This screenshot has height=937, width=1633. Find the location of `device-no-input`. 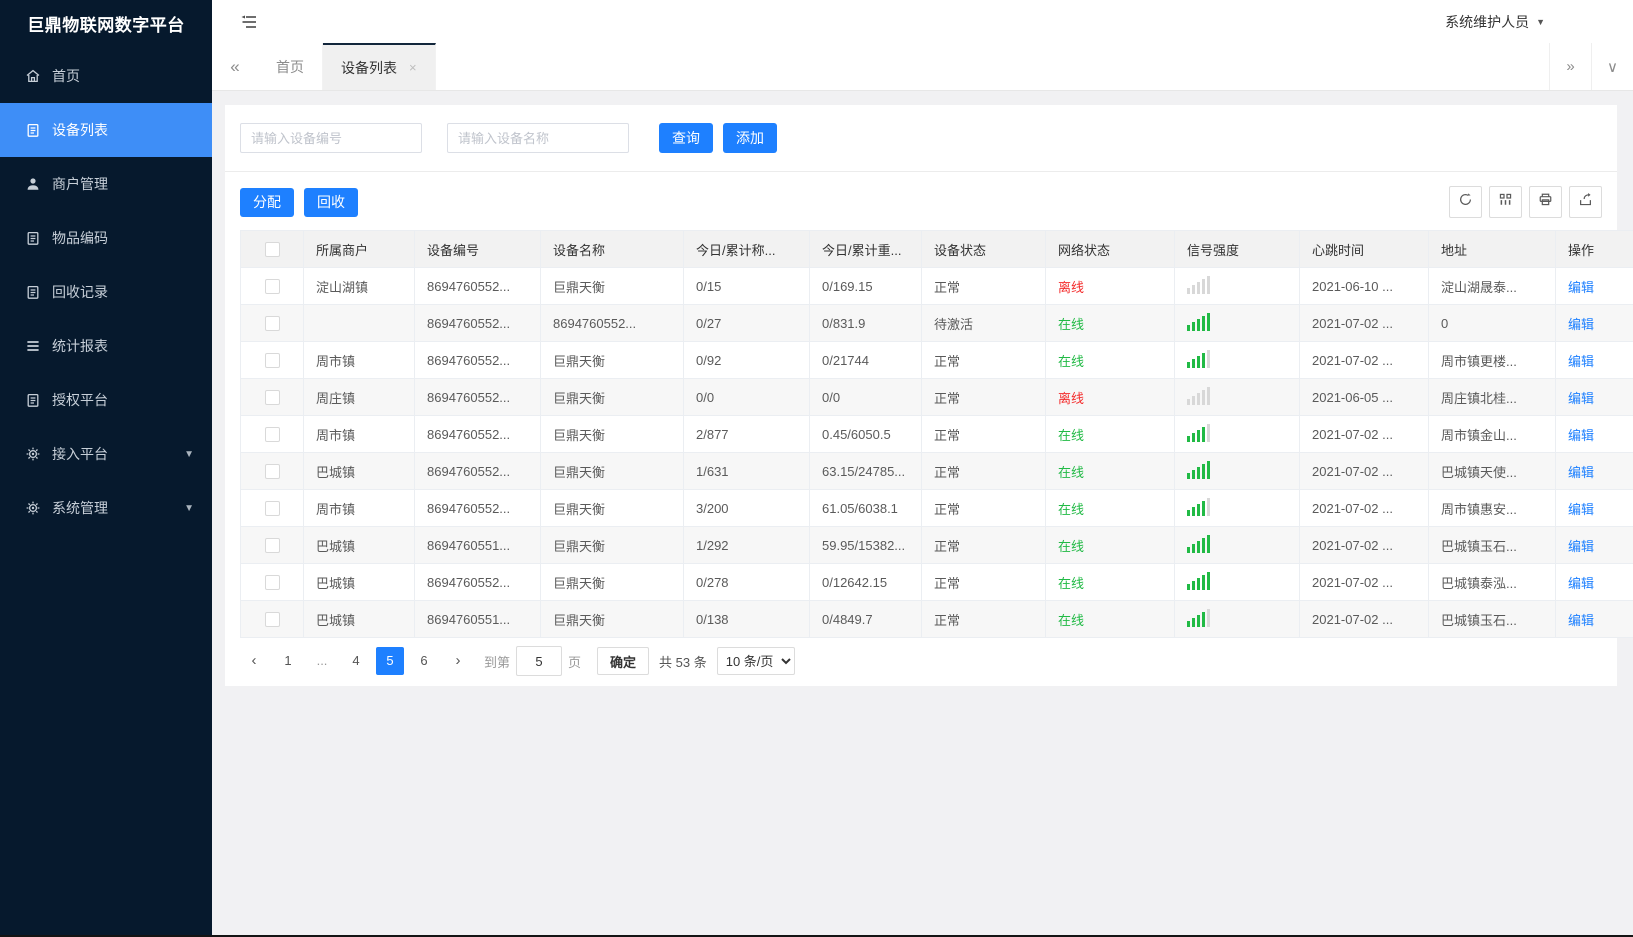

device-no-input is located at coordinates (331, 138).